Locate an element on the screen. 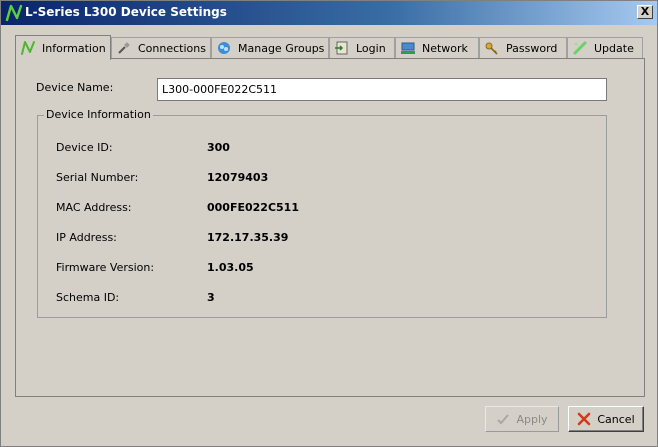 This screenshot has height=447, width=658. tab-manage-groups: Manage Groups is located at coordinates (270, 47).